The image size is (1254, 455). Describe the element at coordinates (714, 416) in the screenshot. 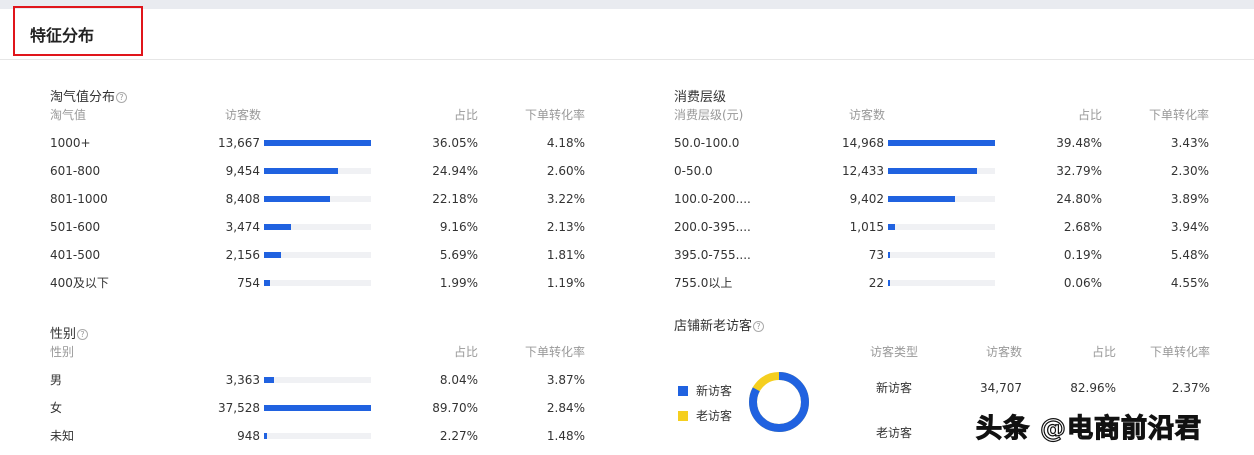

I see `legend-old-label: 老访客` at that location.